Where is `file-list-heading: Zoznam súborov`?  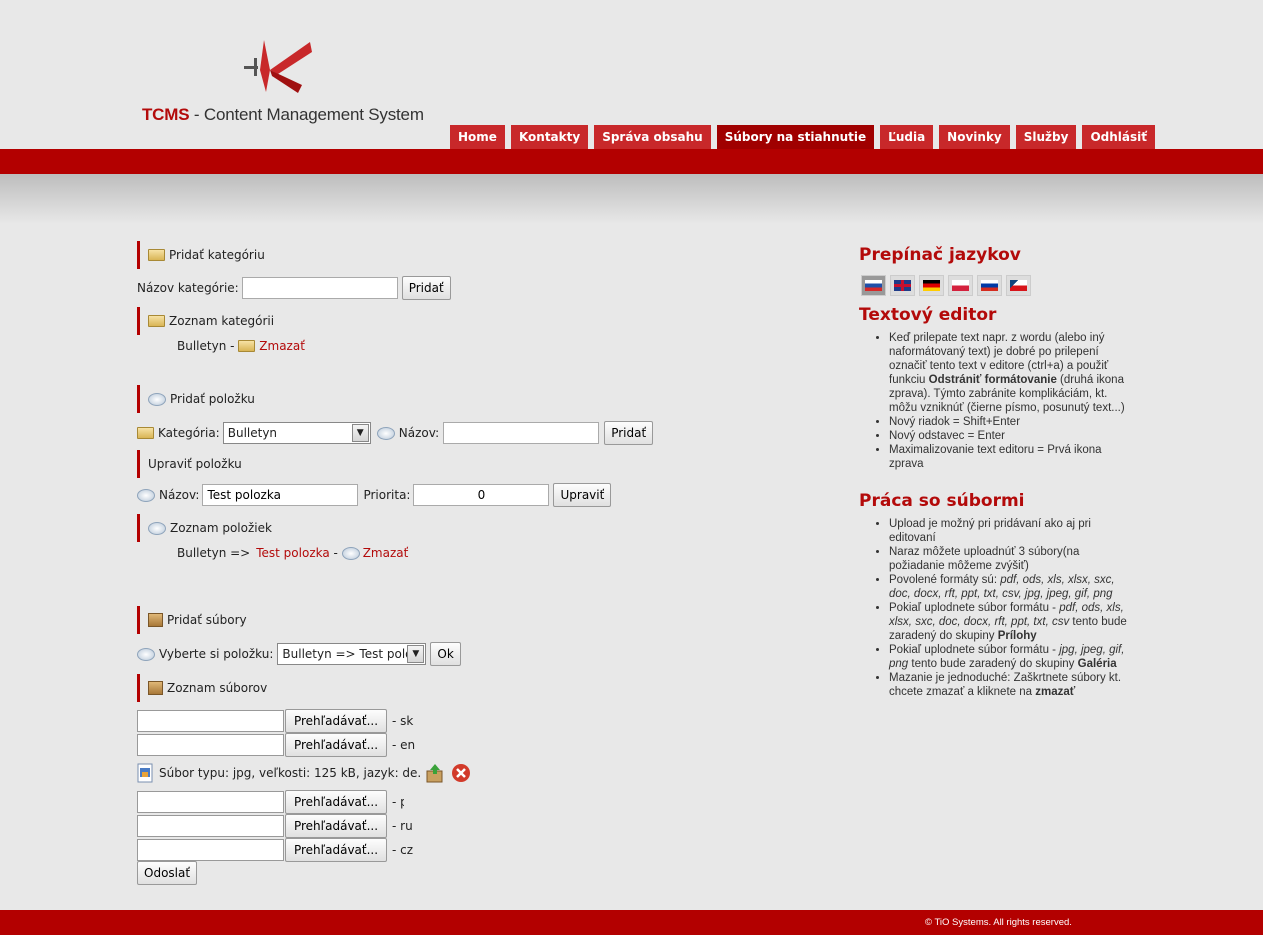 file-list-heading: Zoznam súborov is located at coordinates (202, 688).